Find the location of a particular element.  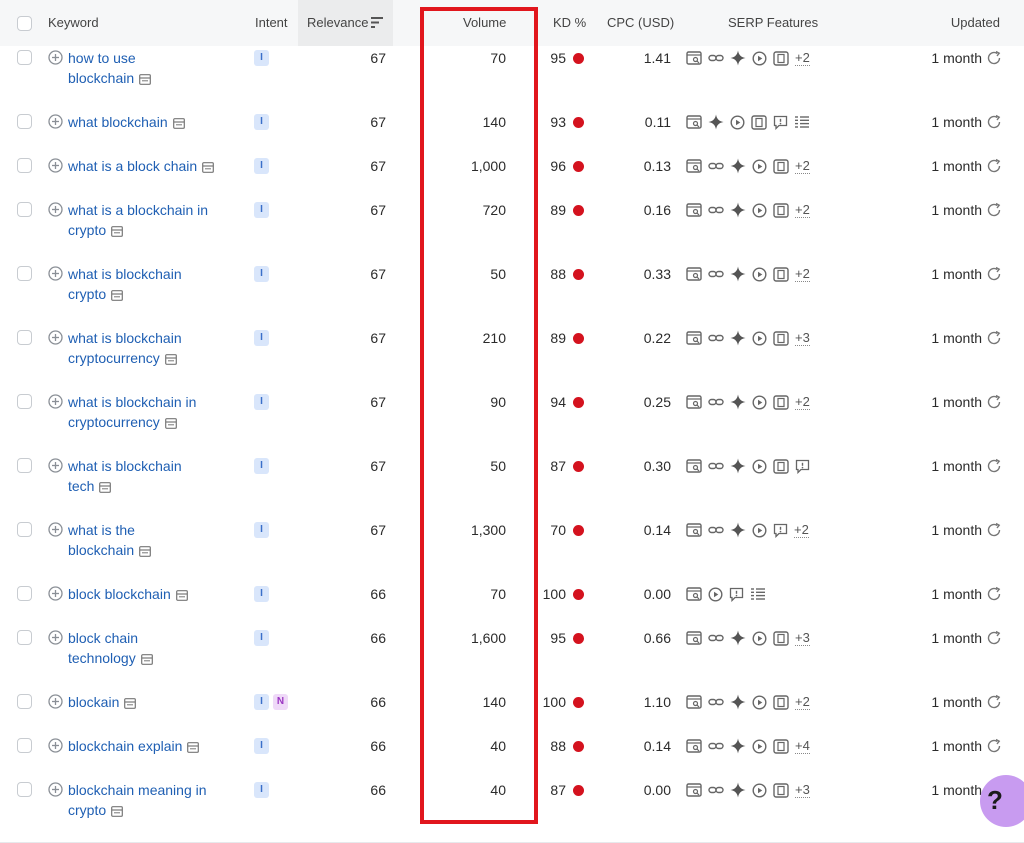

keyword-link: what is blockchain tech is located at coordinates (153, 477).